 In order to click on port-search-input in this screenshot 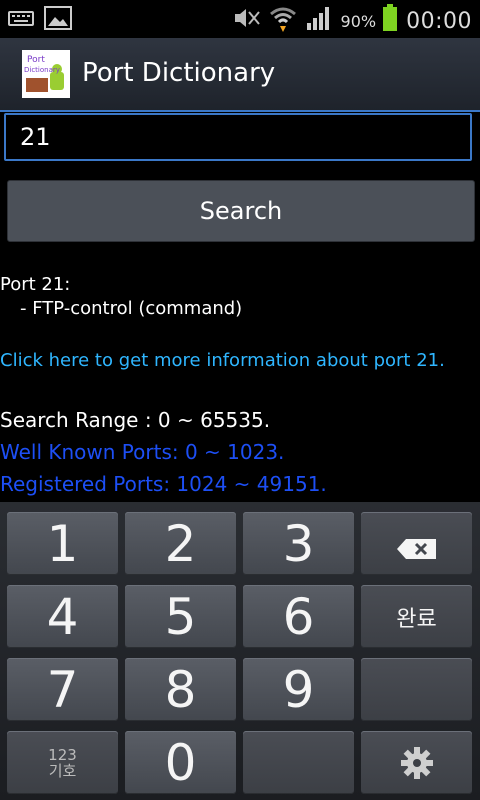, I will do `click(238, 137)`.